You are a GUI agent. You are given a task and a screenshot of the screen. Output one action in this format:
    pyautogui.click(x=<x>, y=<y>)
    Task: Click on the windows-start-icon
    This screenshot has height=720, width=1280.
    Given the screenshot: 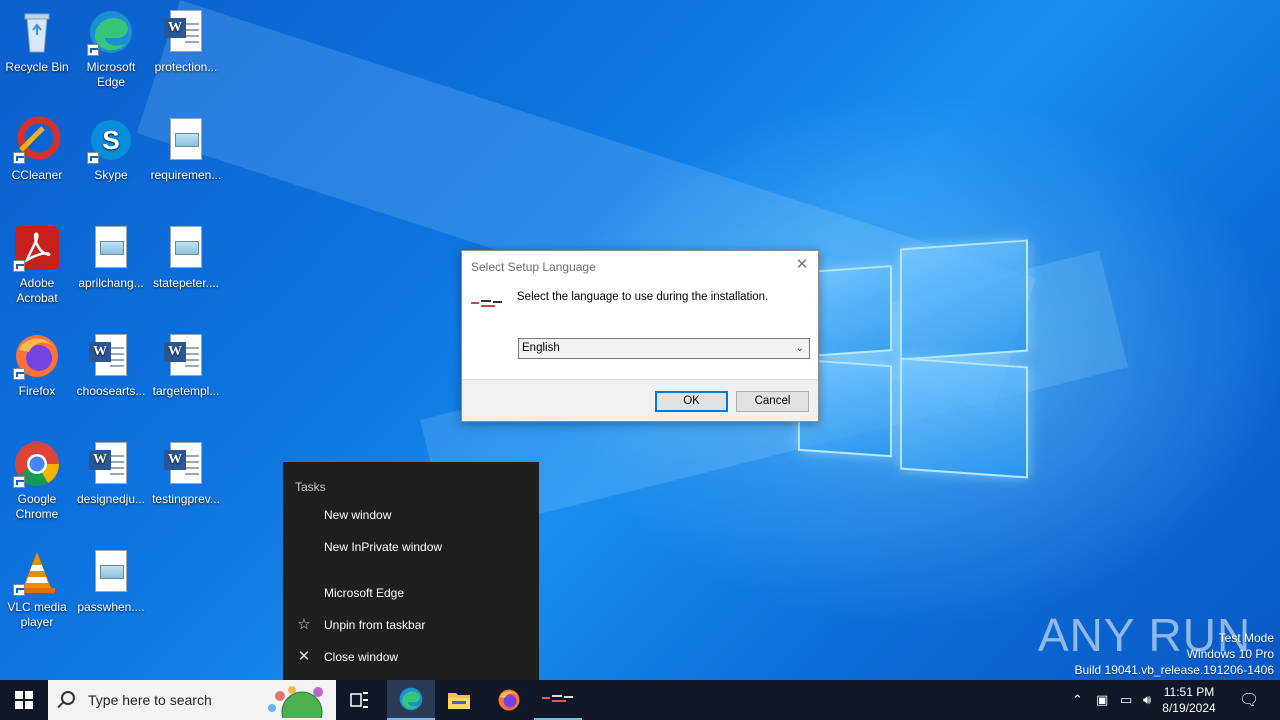 What is the action you would take?
    pyautogui.click(x=24, y=700)
    